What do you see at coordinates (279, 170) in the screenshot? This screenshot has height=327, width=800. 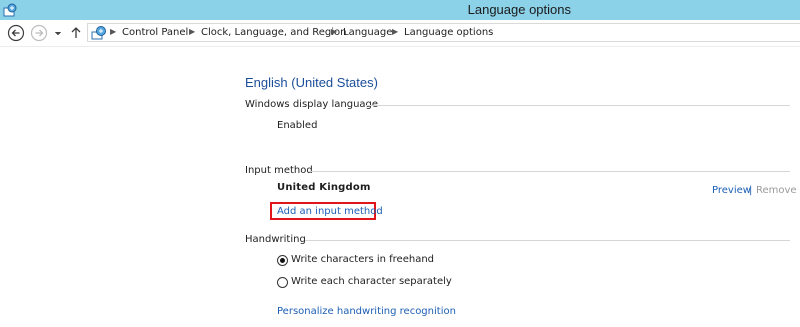 I see `input-method-heading: Input method` at bounding box center [279, 170].